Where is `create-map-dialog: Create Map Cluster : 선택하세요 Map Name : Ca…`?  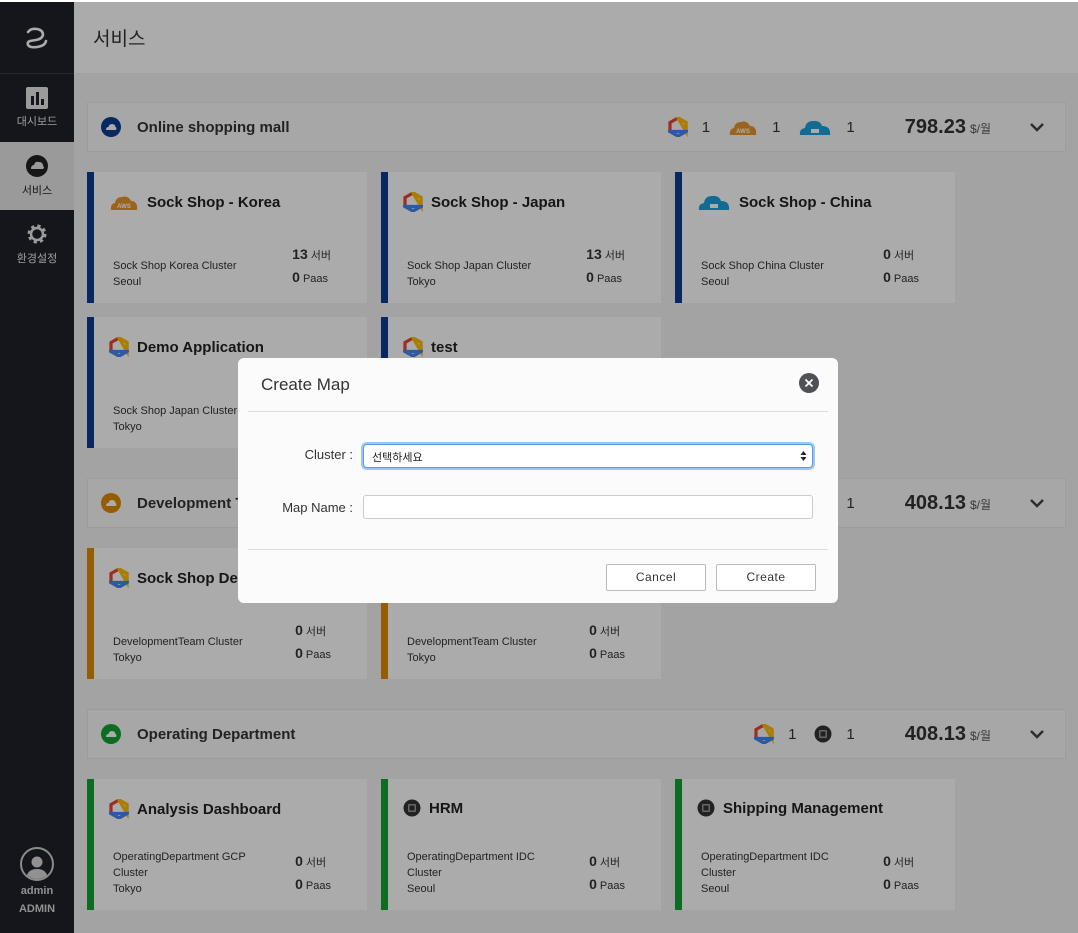
create-map-dialog: Create Map Cluster : 선택하세요 Map Name : Ca… is located at coordinates (538, 480).